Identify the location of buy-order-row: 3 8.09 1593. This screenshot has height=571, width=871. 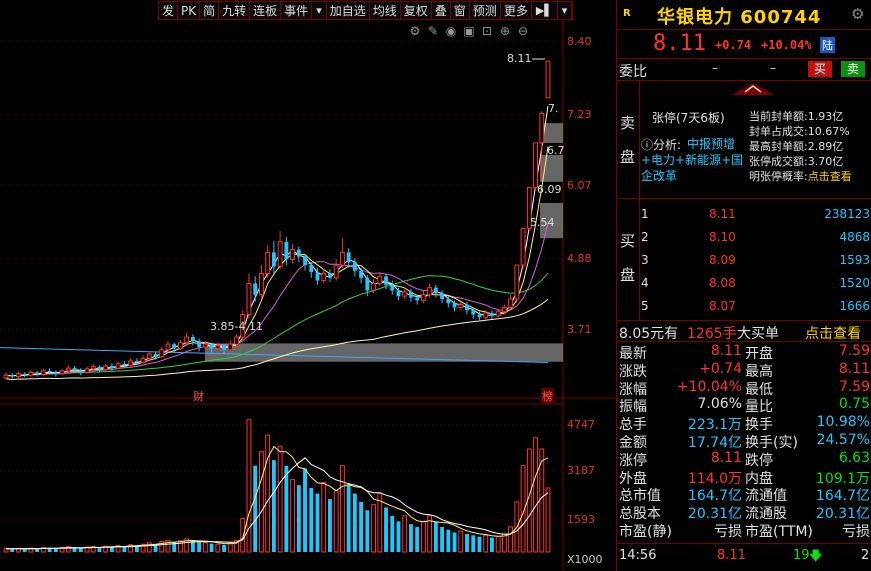
(755, 262).